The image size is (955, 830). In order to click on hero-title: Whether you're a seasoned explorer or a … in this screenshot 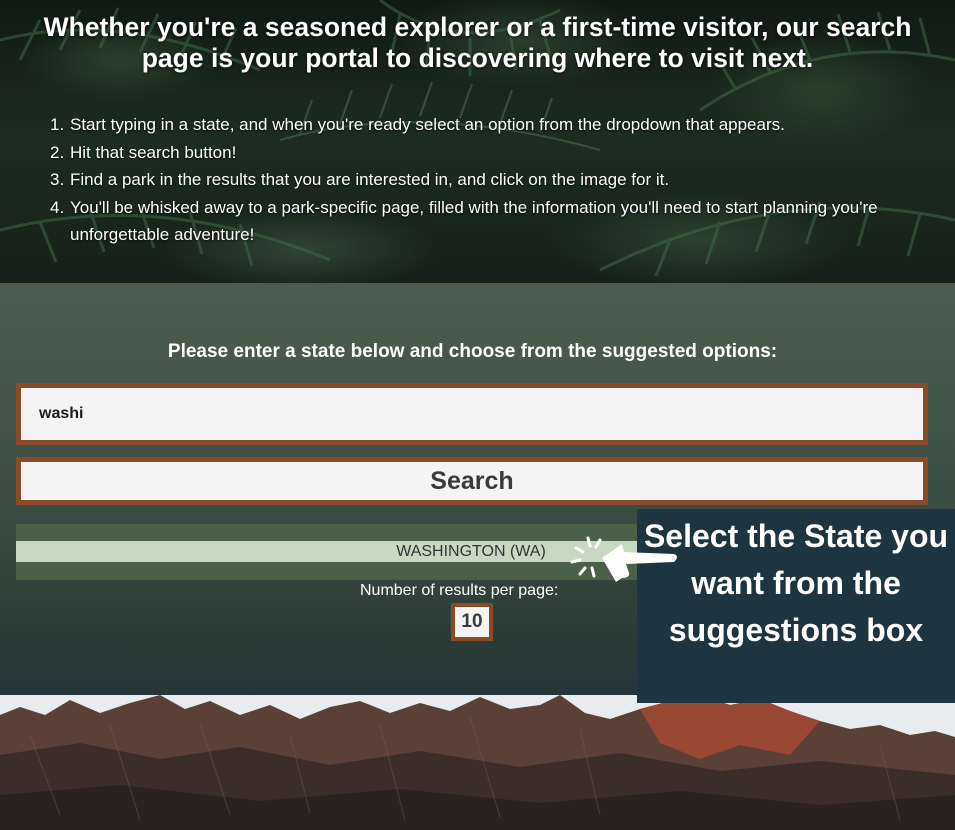, I will do `click(477, 42)`.